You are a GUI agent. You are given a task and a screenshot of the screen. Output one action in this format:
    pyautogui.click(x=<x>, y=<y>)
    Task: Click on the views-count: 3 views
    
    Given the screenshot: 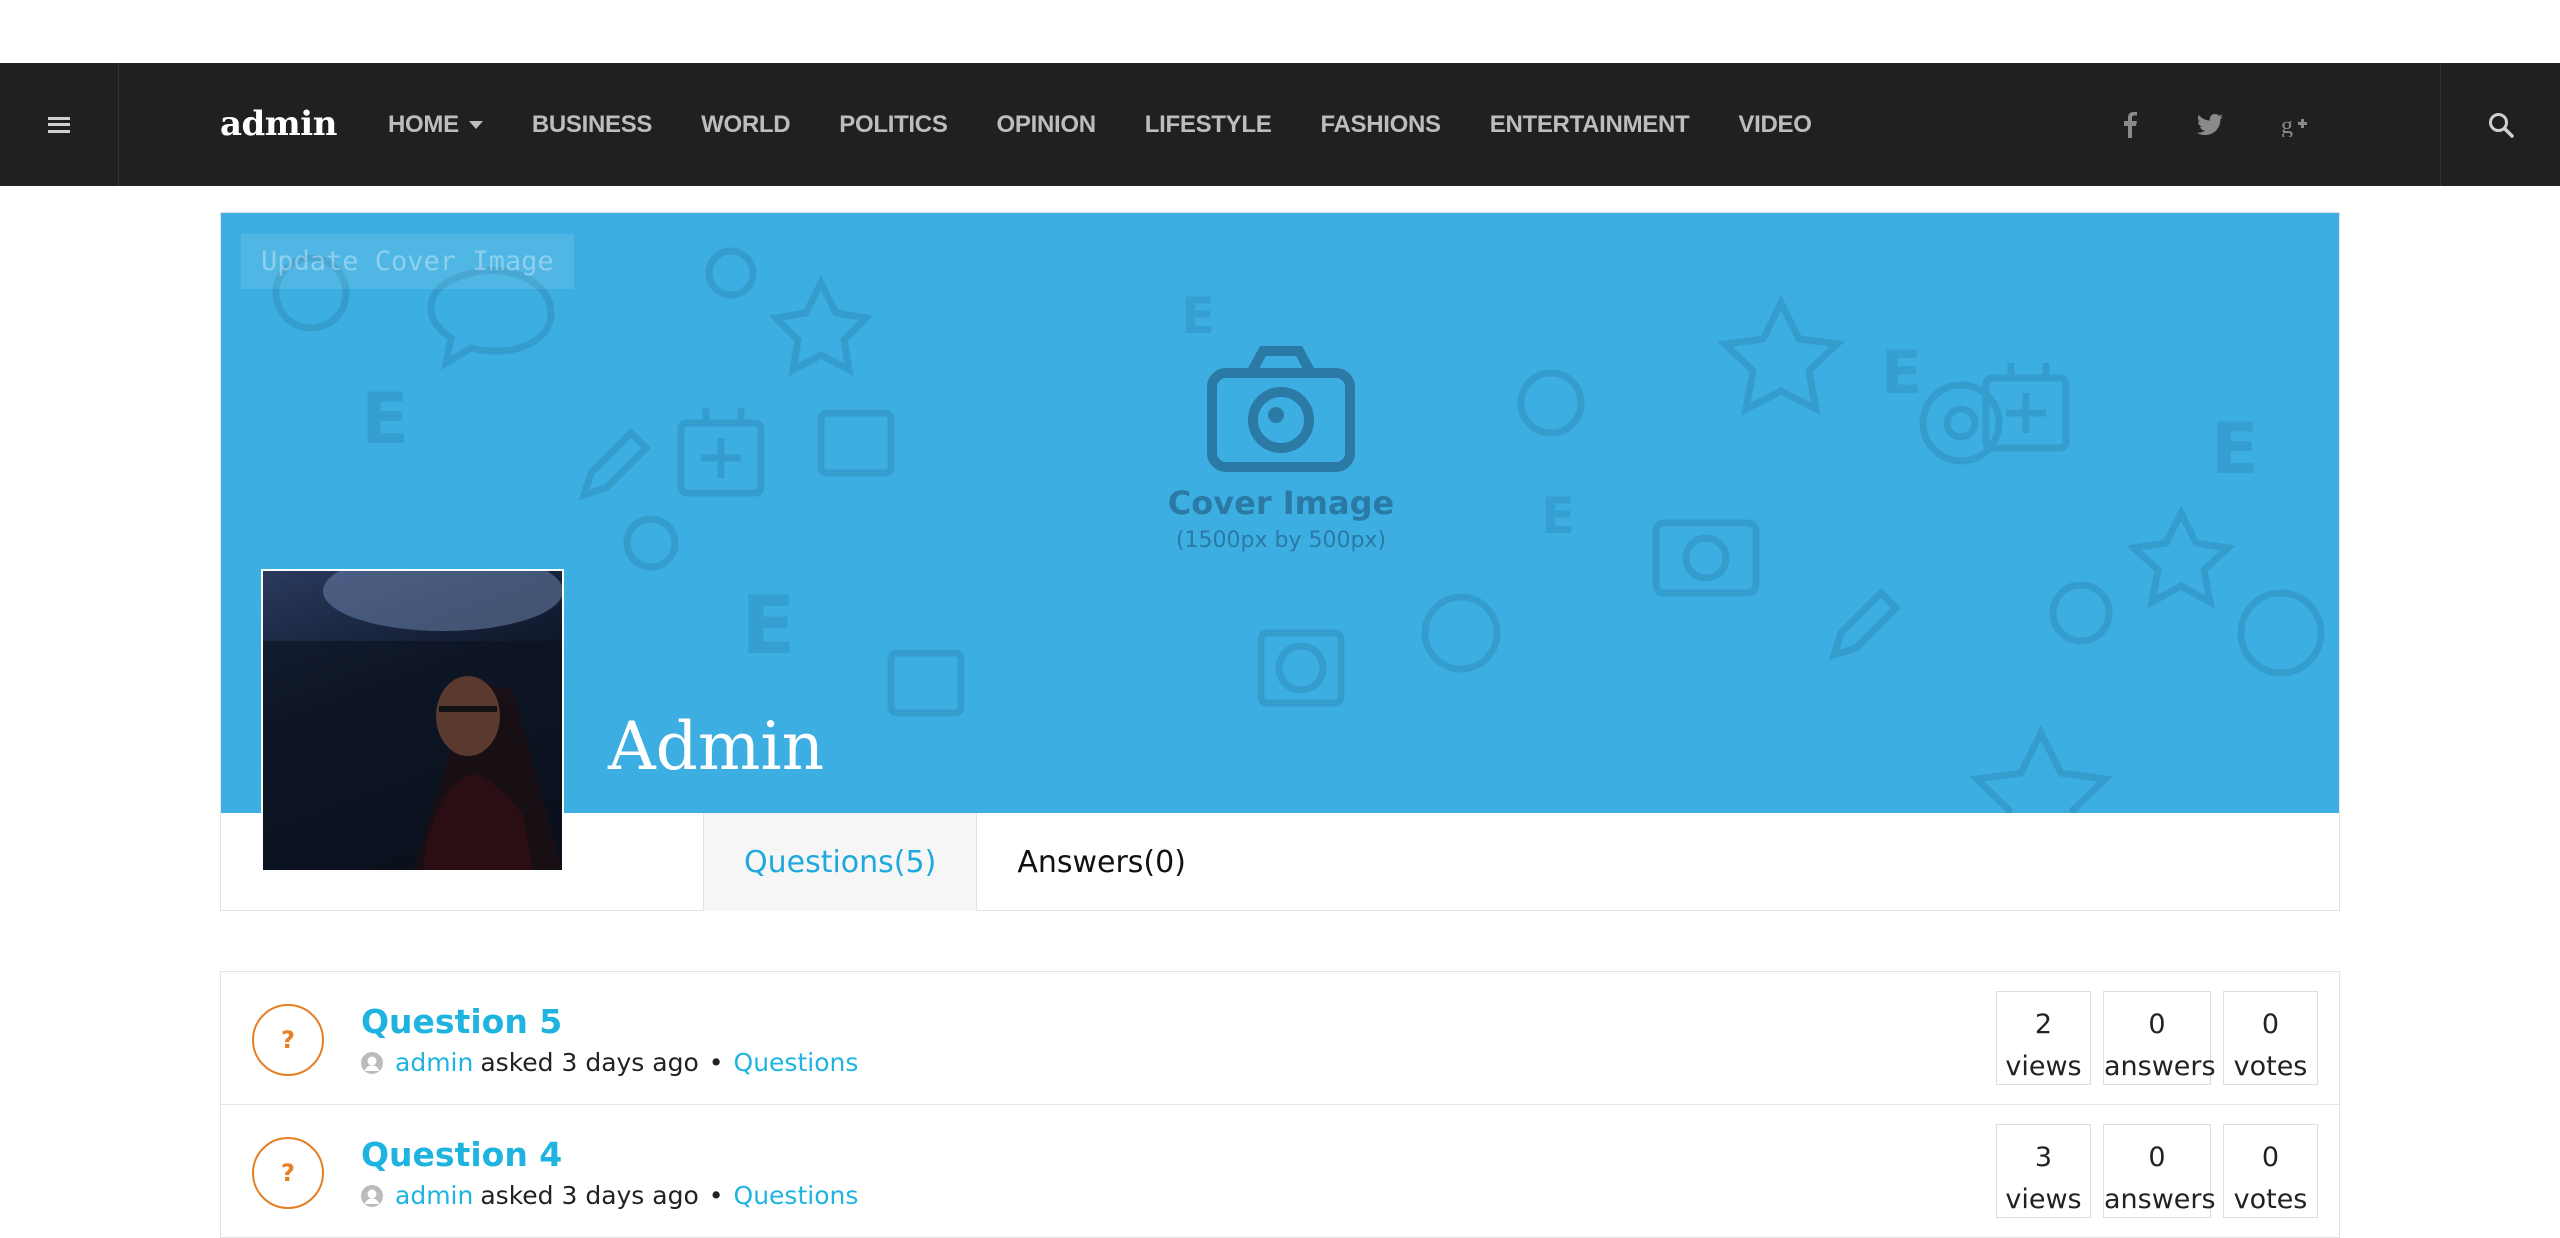 What is the action you would take?
    pyautogui.click(x=2043, y=1171)
    